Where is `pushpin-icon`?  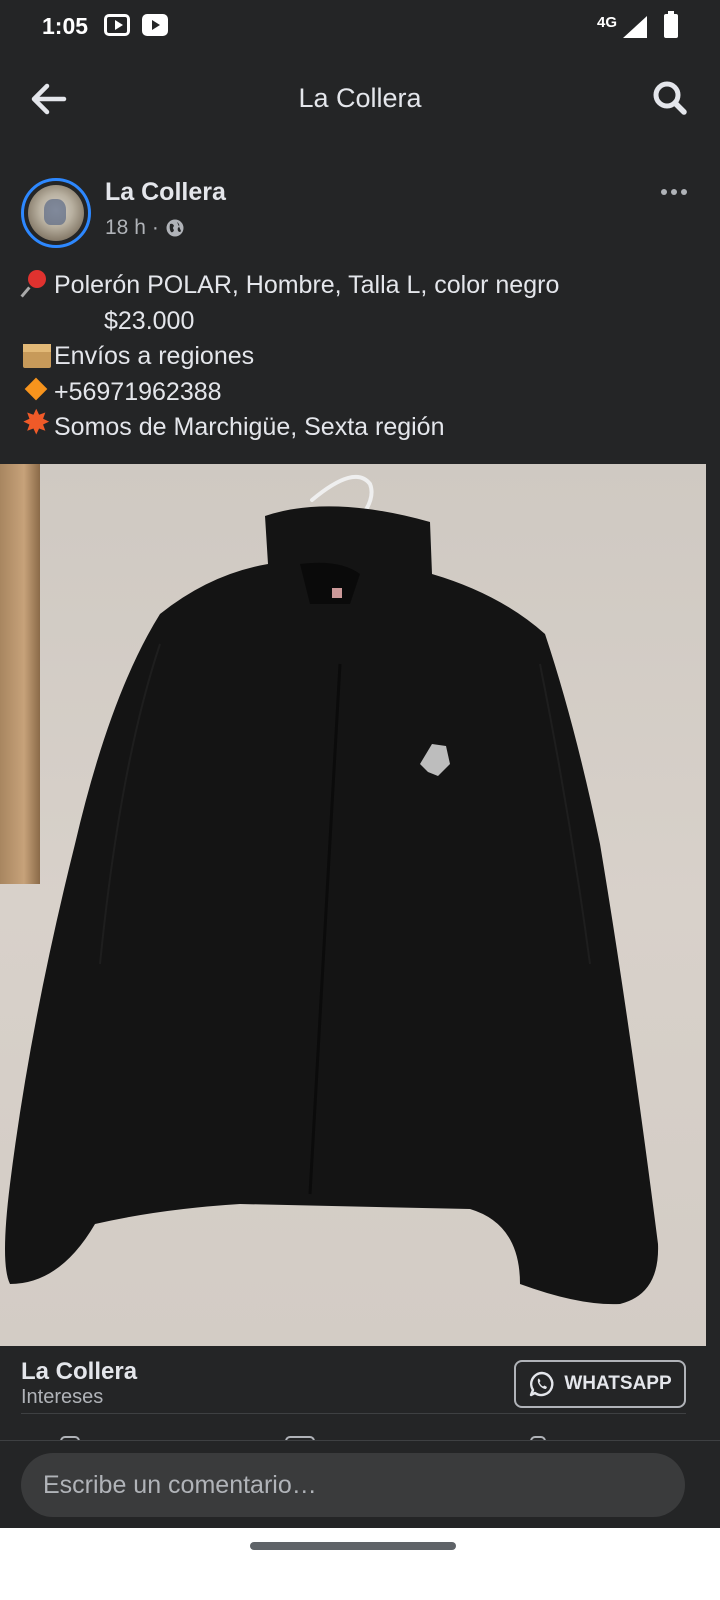
pushpin-icon is located at coordinates (37, 283).